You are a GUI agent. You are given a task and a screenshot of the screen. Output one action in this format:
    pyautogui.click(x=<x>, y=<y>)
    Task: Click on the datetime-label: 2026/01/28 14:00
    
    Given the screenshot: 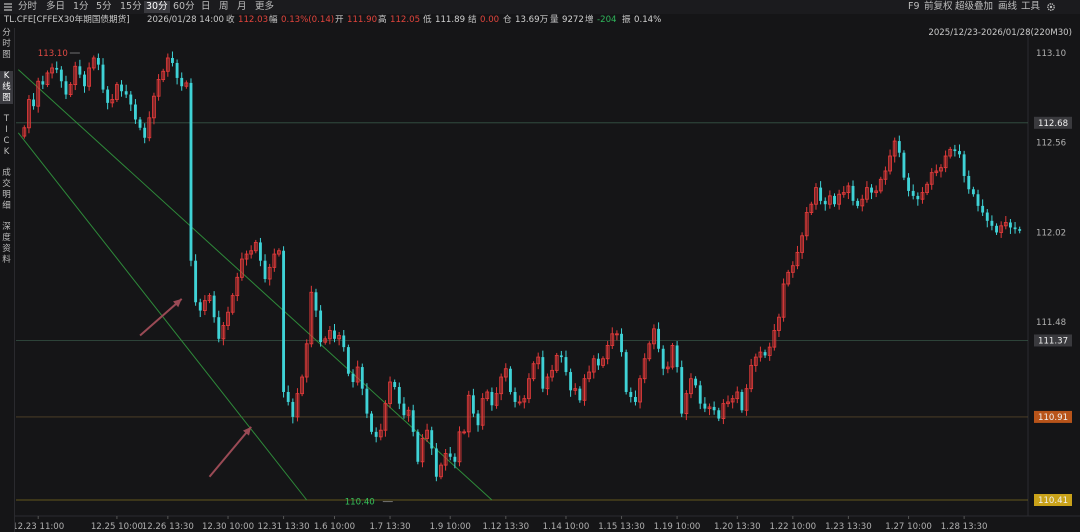 What is the action you would take?
    pyautogui.click(x=186, y=20)
    